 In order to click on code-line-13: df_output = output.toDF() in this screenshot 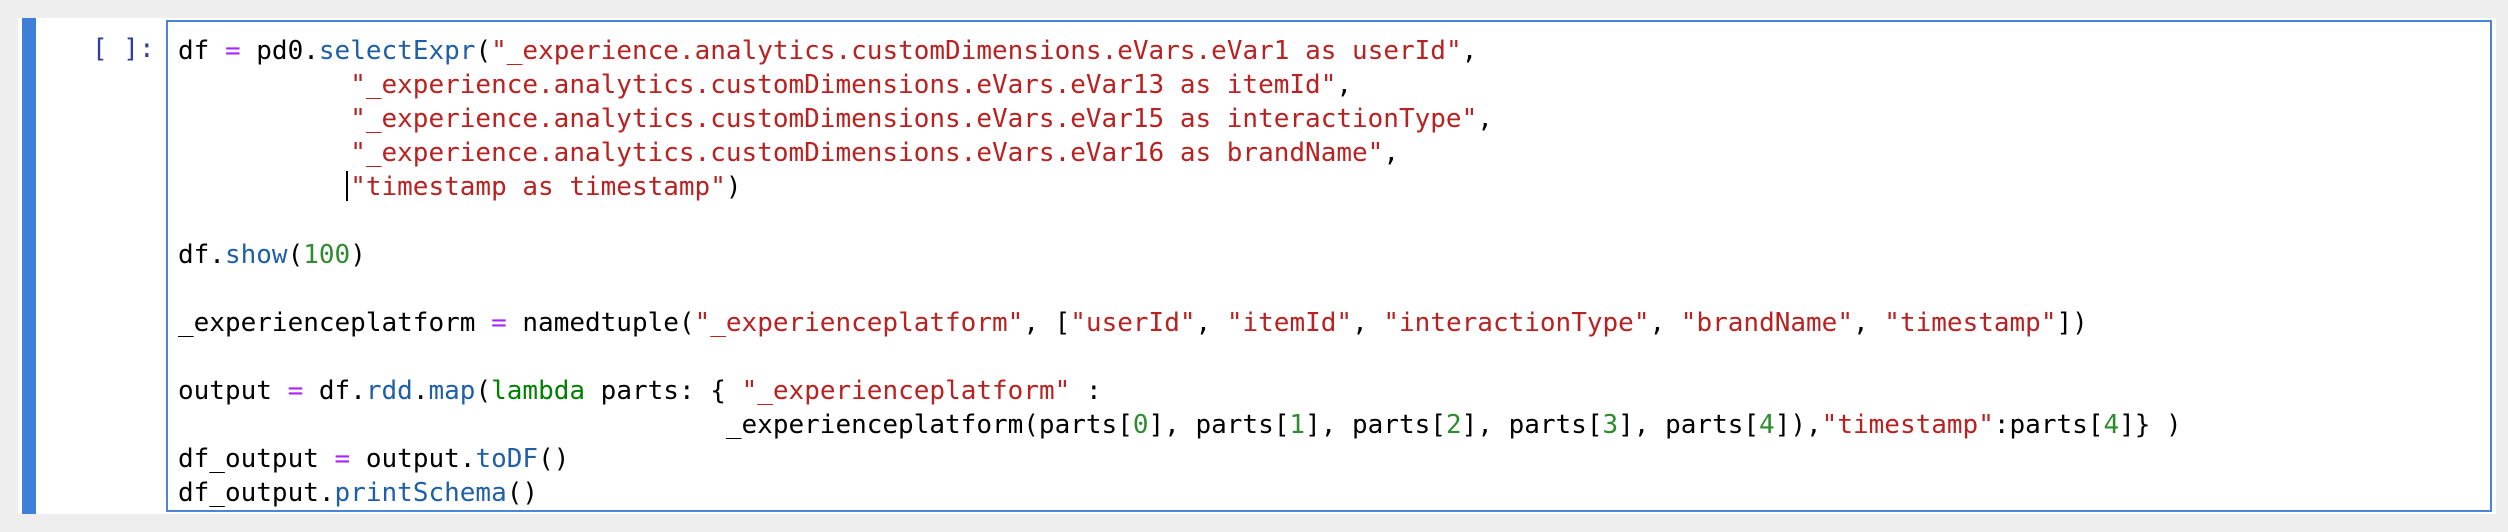, I will do `click(374, 459)`.